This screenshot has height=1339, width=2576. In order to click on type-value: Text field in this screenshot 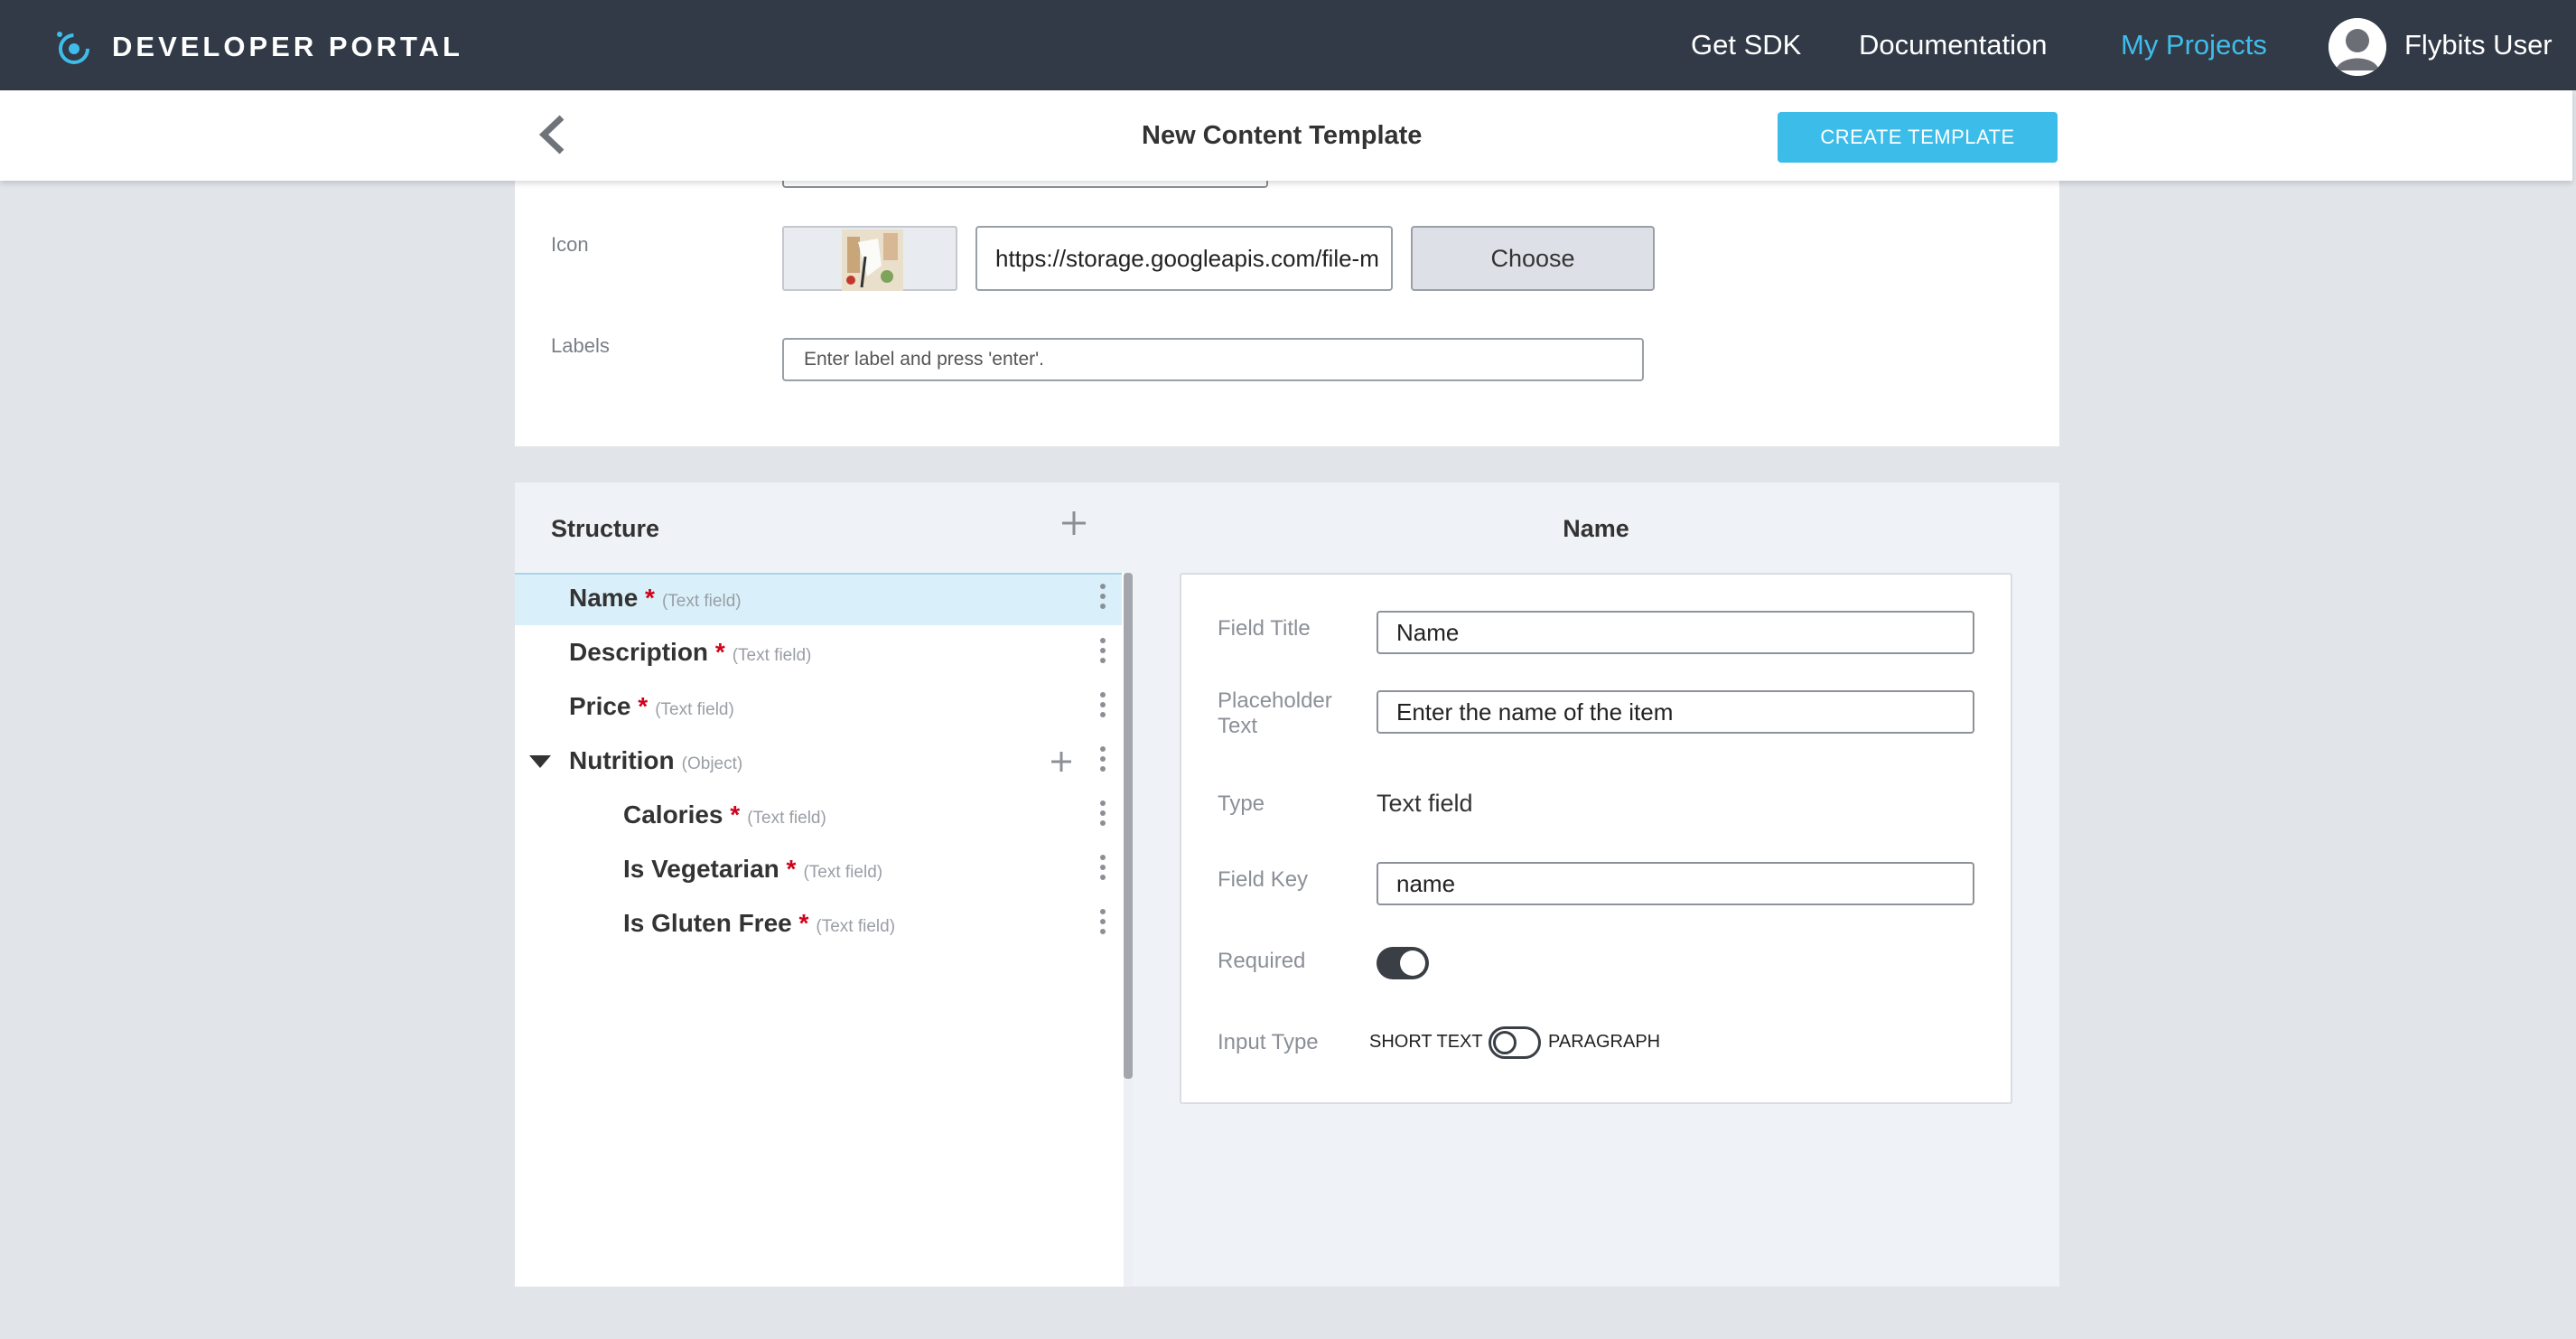, I will do `click(1425, 803)`.